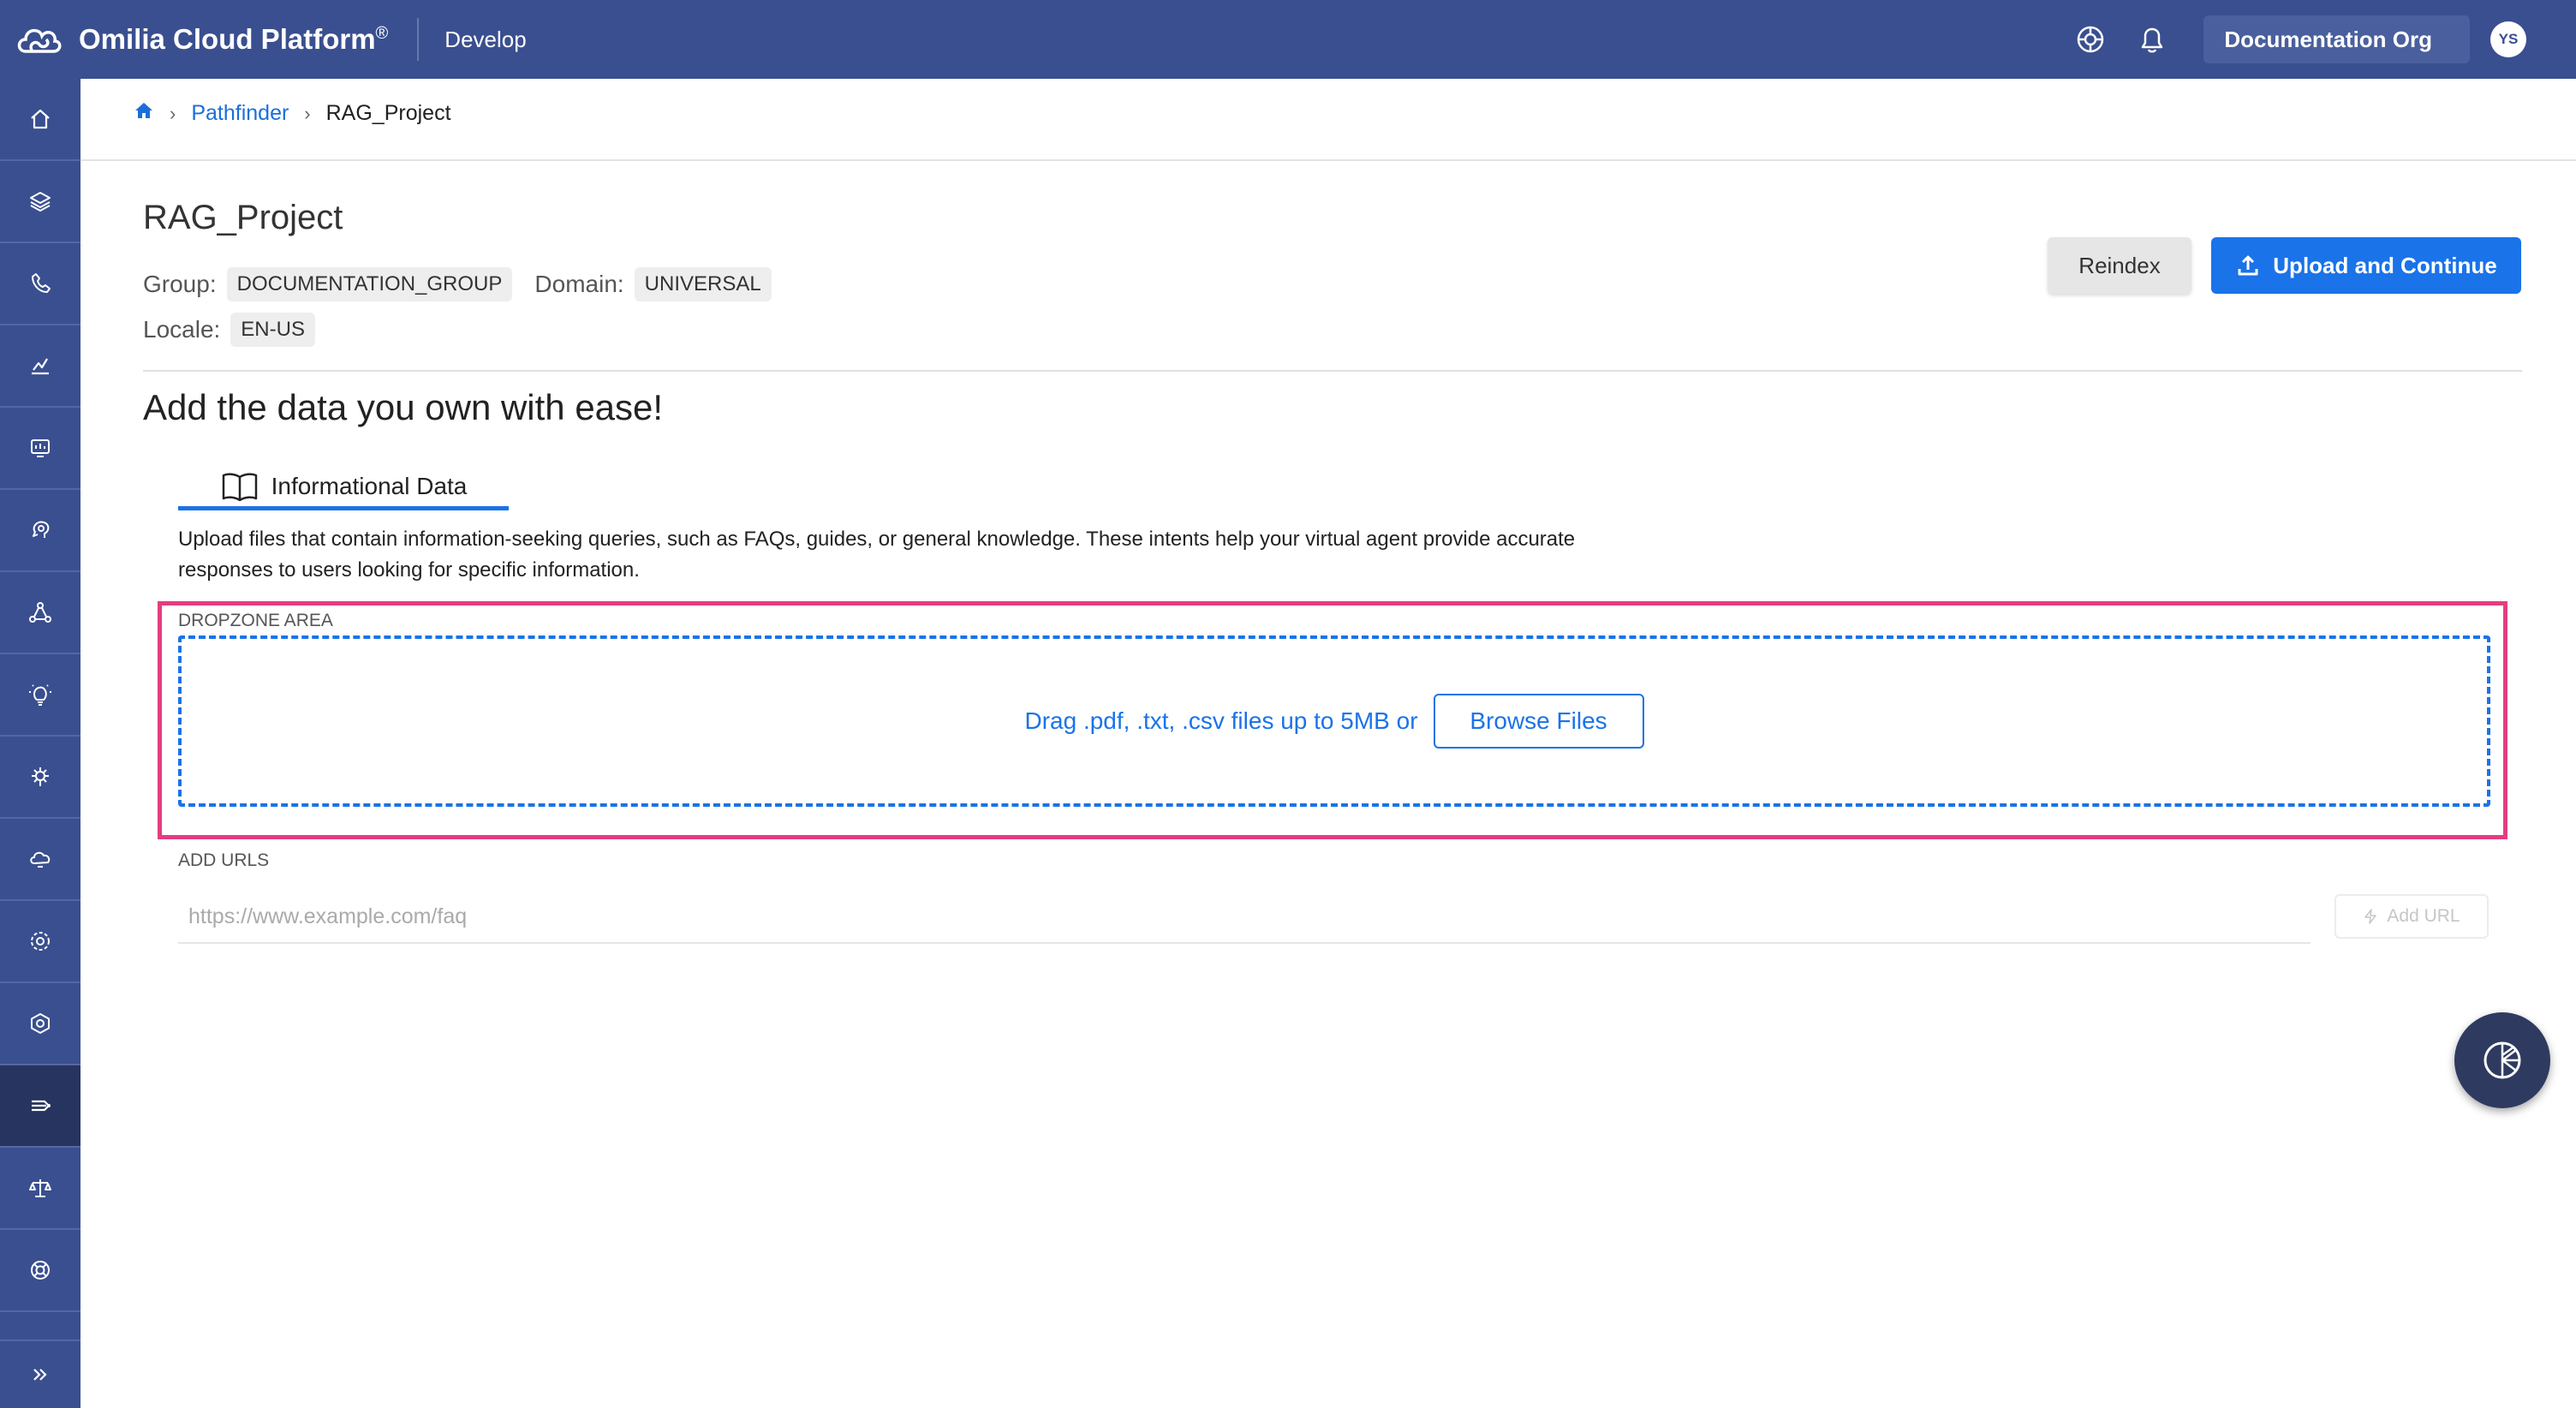  I want to click on brain-icon, so click(40, 776).